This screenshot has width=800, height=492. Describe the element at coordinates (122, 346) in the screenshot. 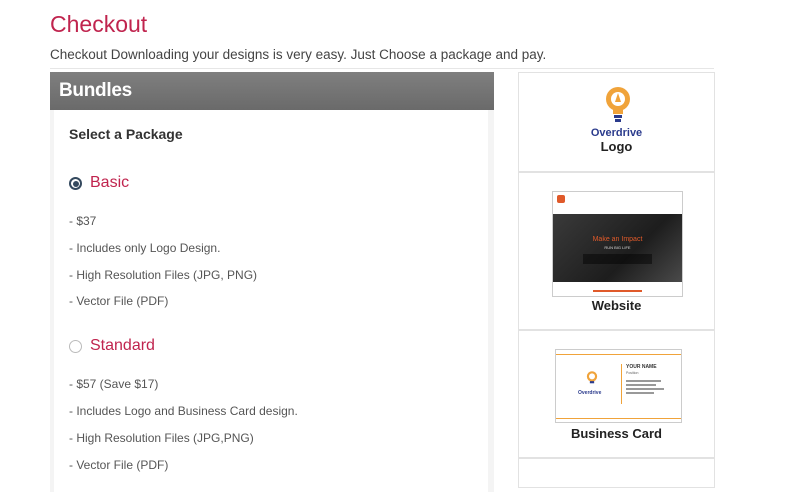

I see `package-name-standard: Standard` at that location.